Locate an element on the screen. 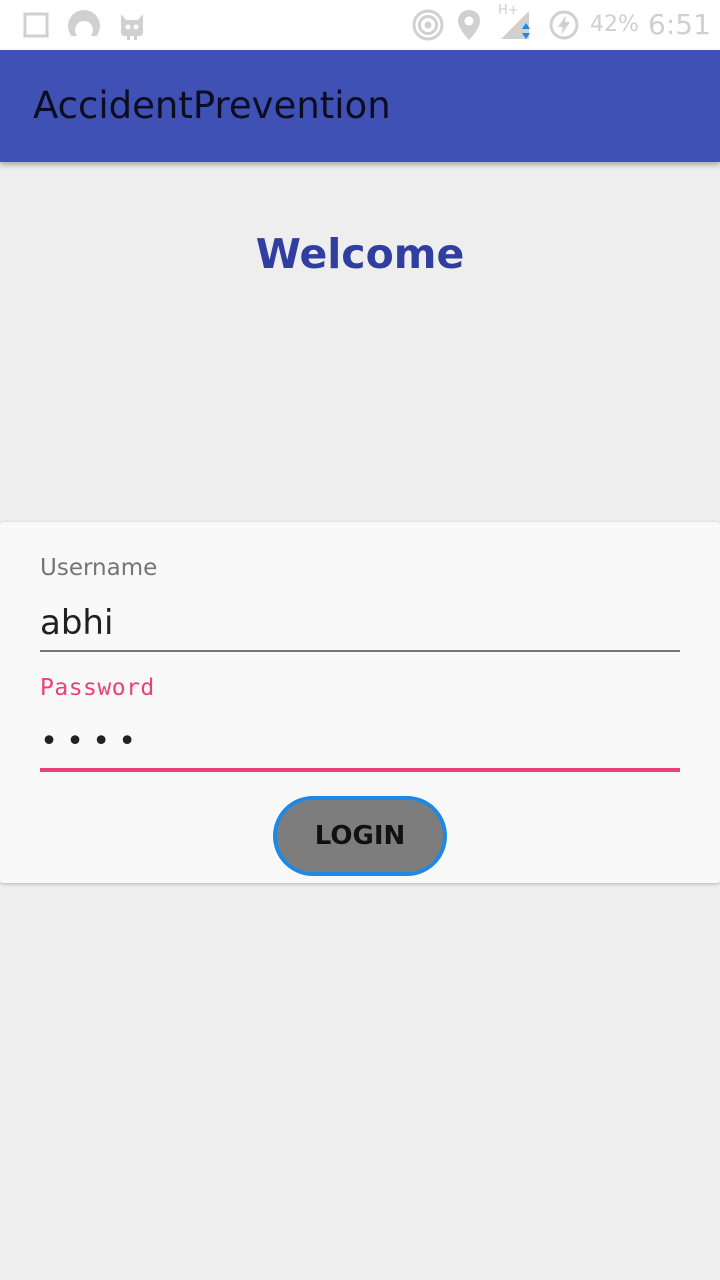  app-title: AccidentPrevention is located at coordinates (212, 105).